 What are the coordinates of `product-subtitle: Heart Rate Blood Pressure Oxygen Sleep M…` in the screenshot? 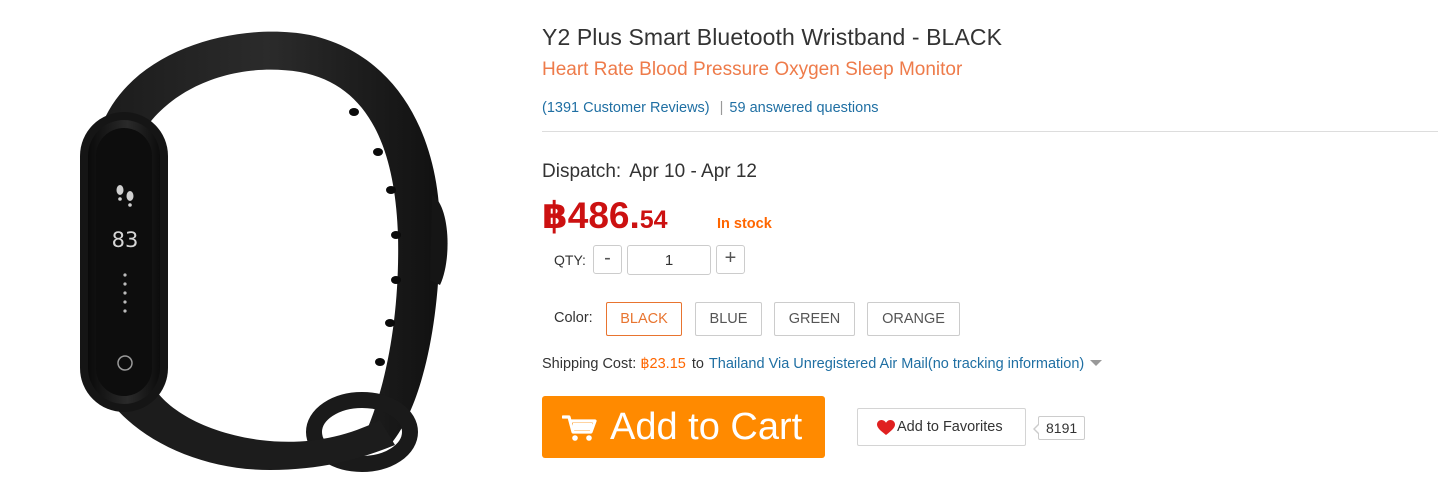 It's located at (752, 69).